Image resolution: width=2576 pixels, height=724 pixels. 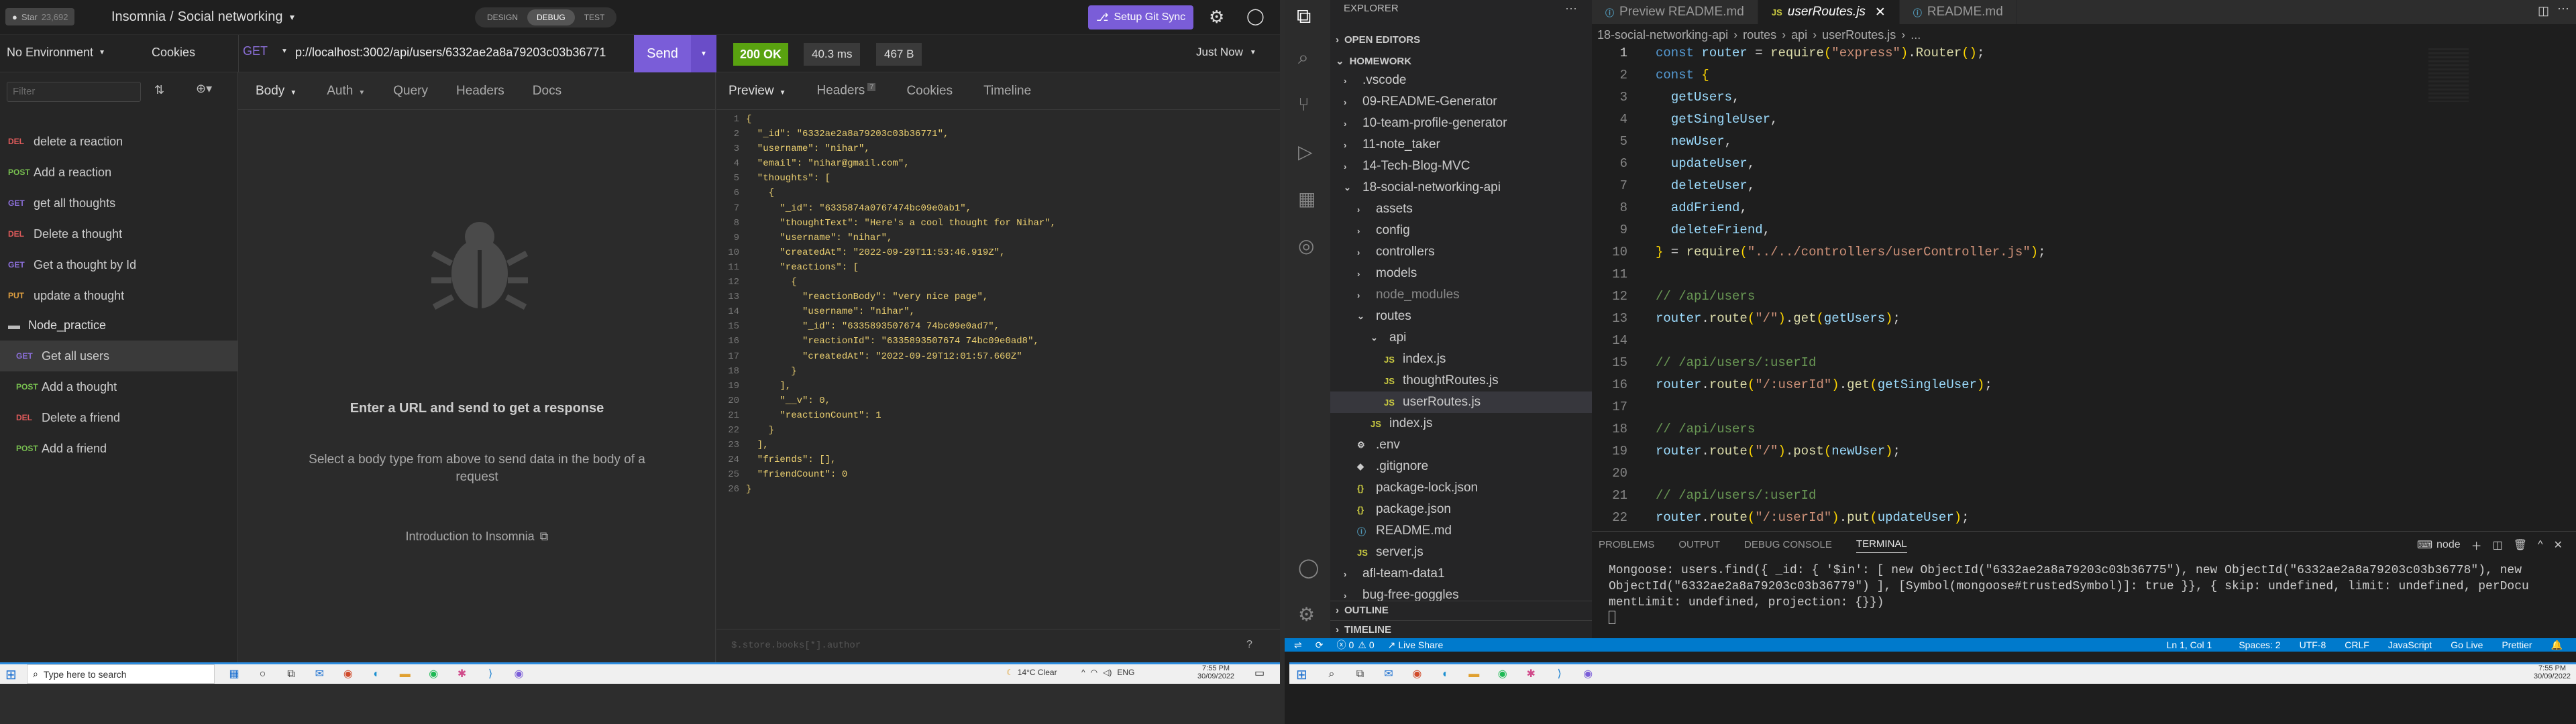 What do you see at coordinates (1461, 209) in the screenshot?
I see `tree-item: › assets` at bounding box center [1461, 209].